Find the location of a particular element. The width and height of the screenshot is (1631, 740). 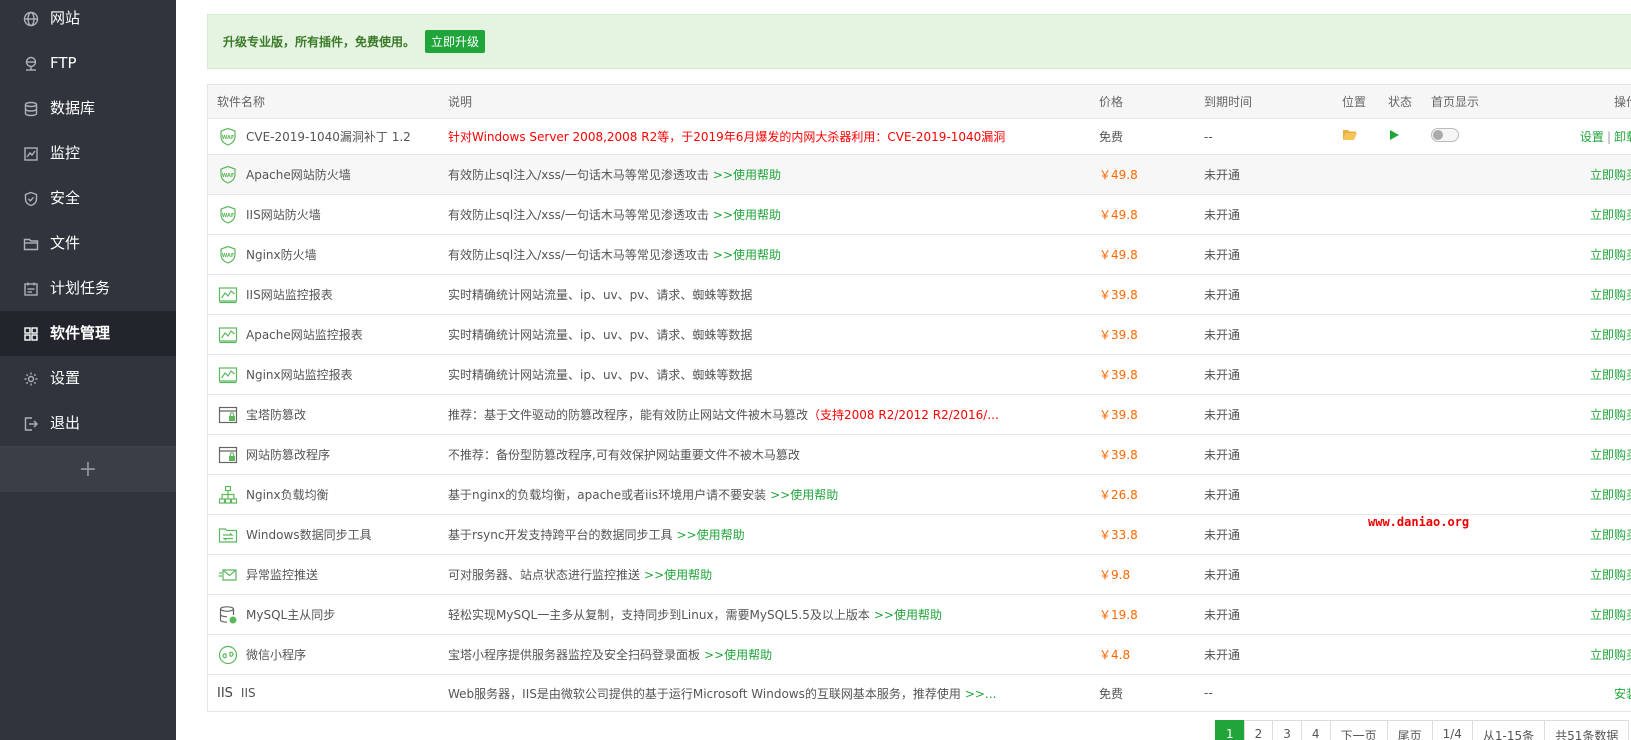

sidebar-item-logout: 退出 is located at coordinates (88, 423).